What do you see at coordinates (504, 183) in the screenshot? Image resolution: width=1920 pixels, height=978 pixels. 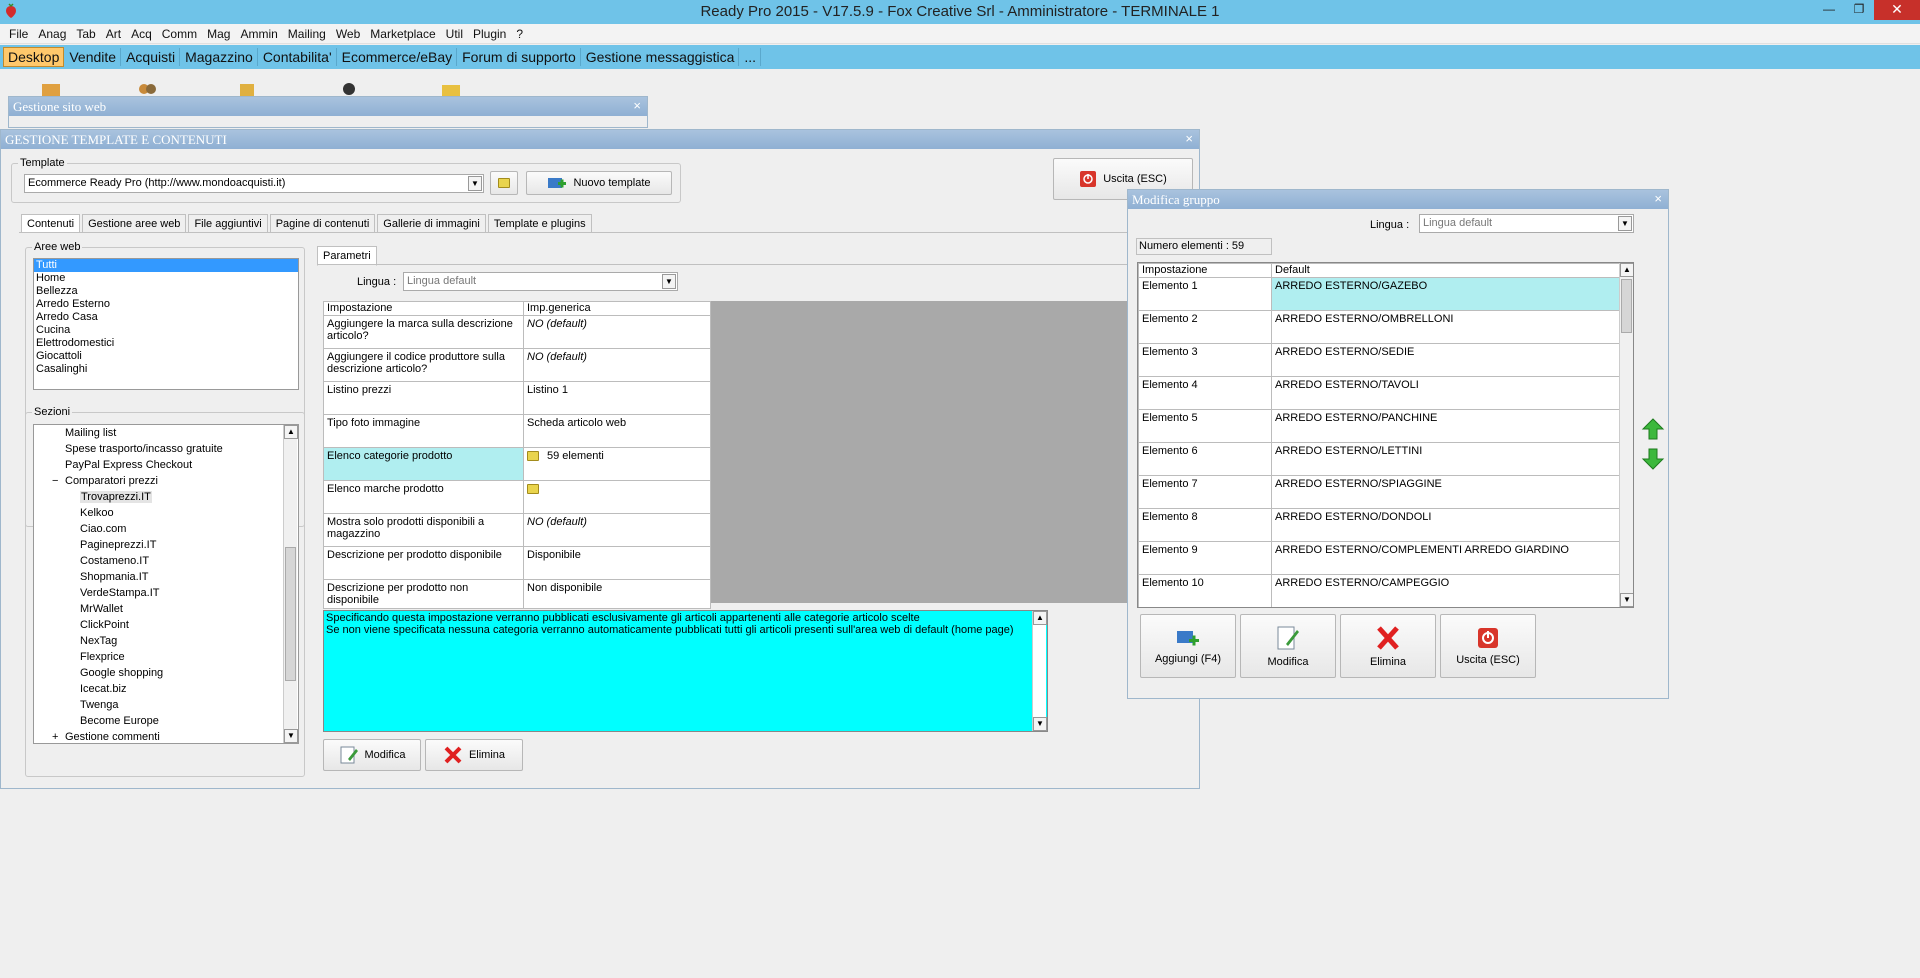 I see `open-folder-button` at bounding box center [504, 183].